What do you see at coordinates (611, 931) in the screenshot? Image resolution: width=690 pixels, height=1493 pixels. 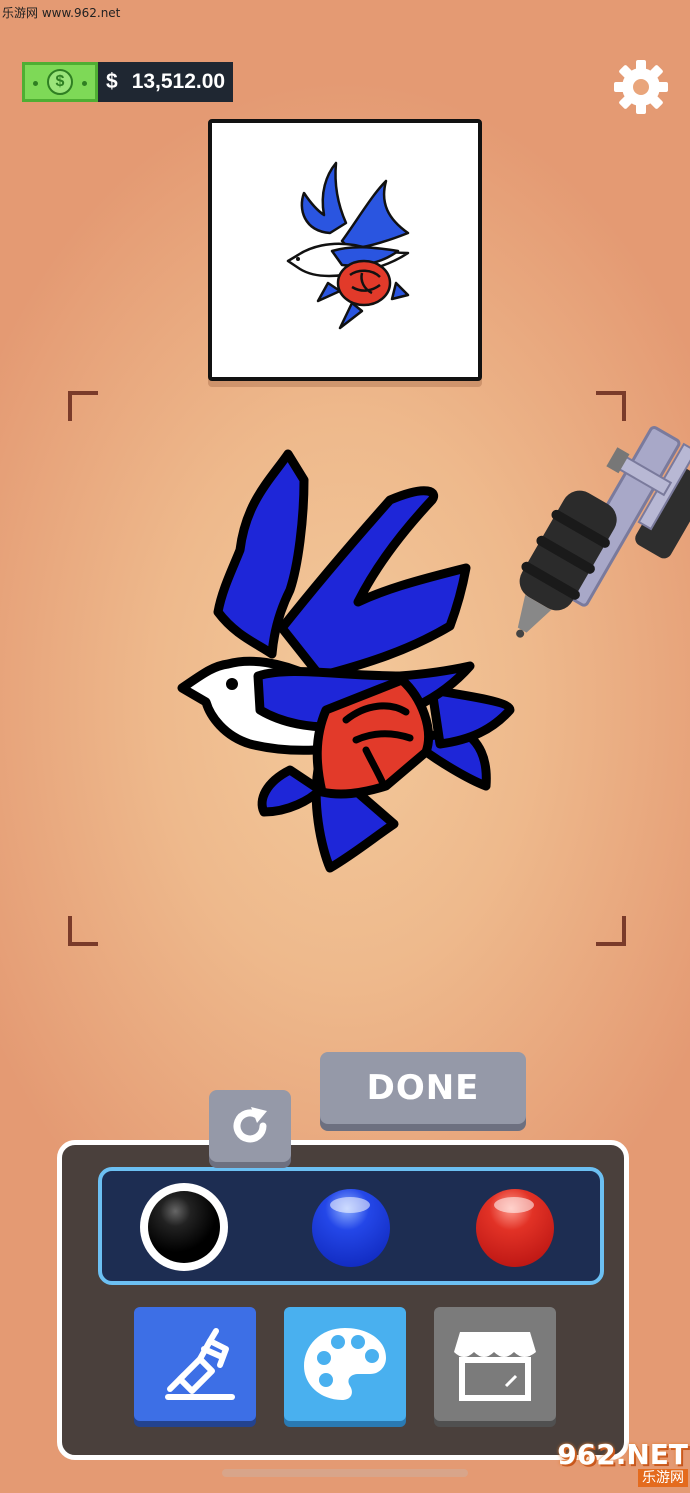 I see `frame-corner-bottom-right` at bounding box center [611, 931].